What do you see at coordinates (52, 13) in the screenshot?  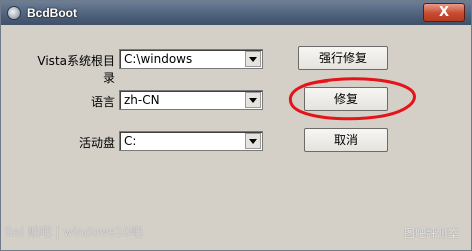 I see `window-title: BcdBoot` at bounding box center [52, 13].